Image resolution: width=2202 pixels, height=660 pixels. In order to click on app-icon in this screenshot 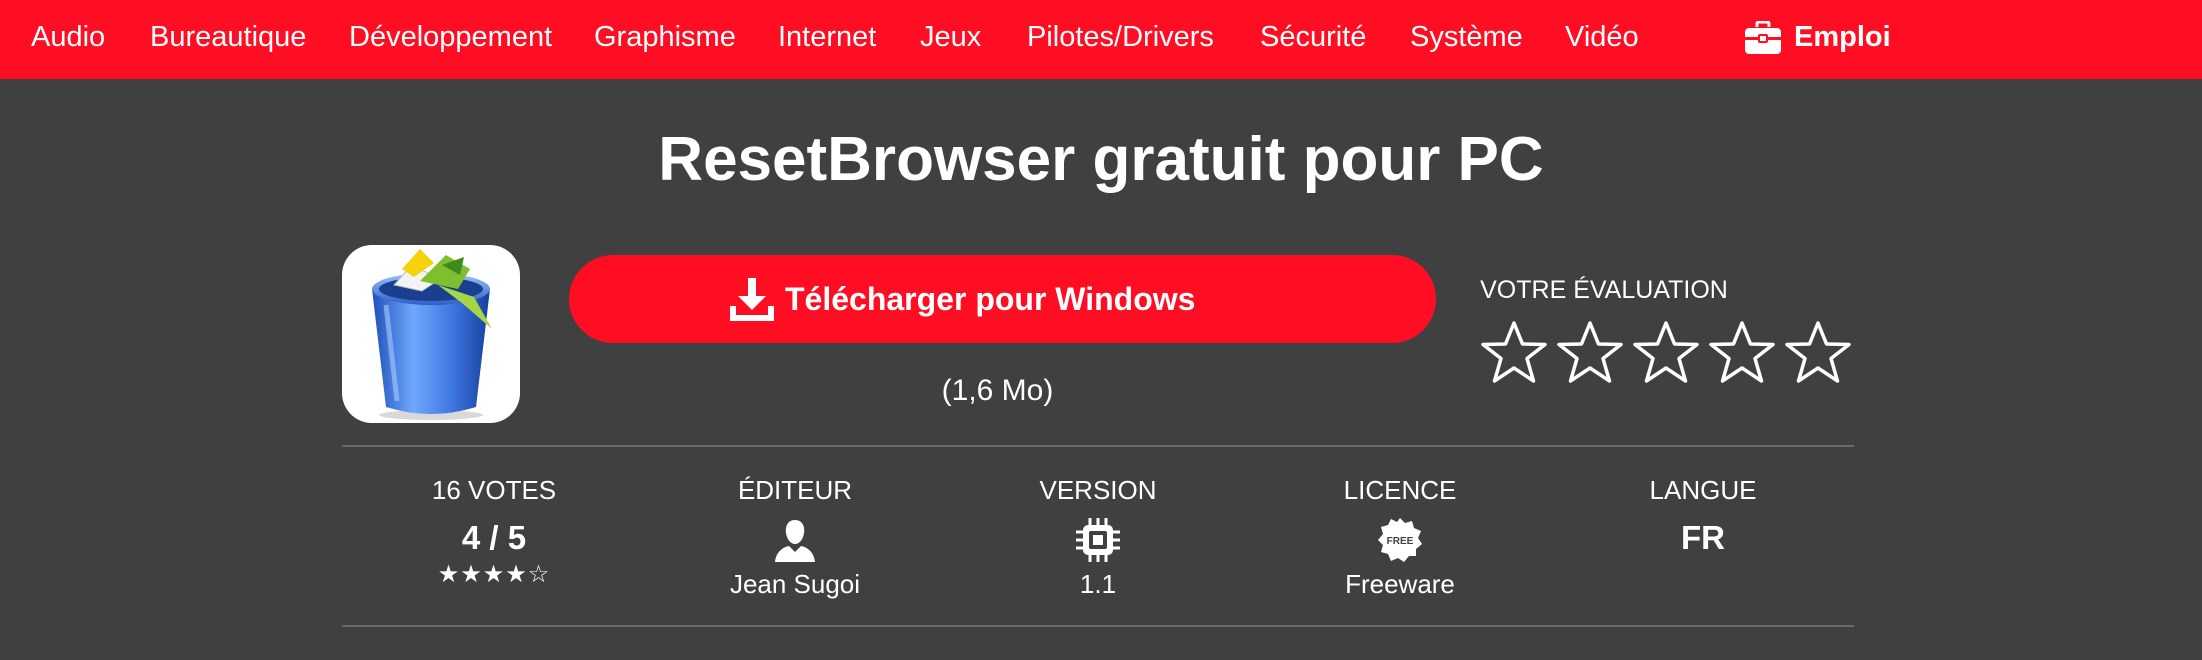, I will do `click(431, 334)`.